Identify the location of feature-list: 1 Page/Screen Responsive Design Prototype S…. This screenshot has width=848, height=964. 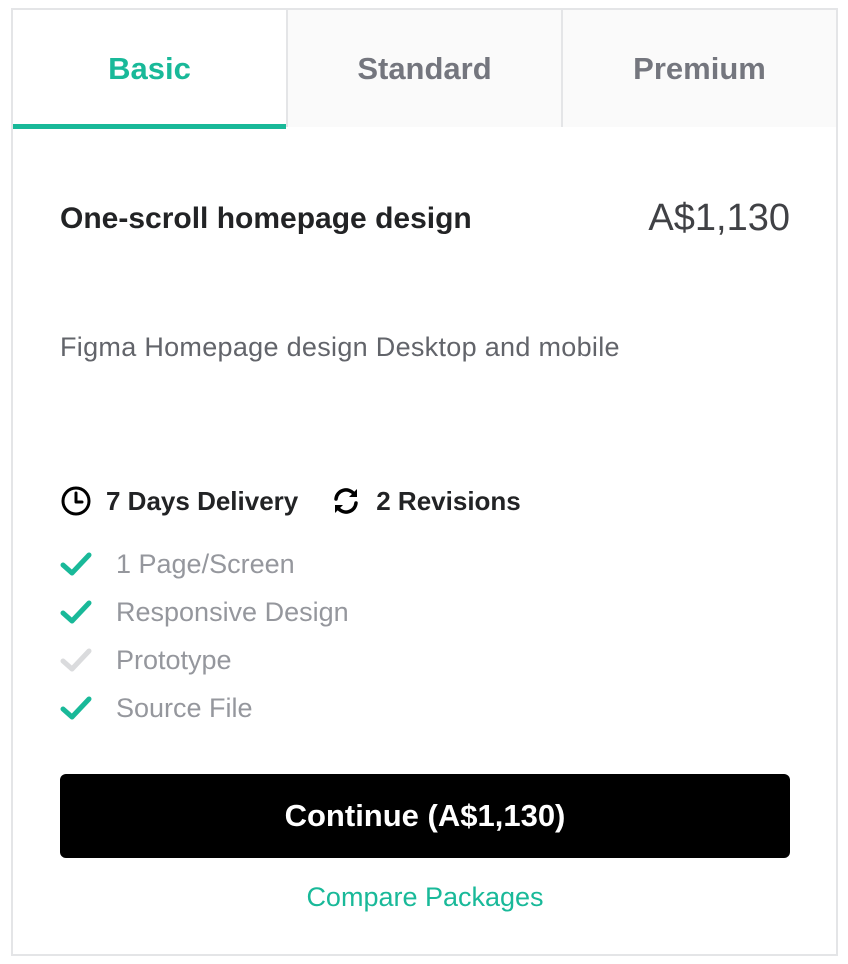
(204, 636).